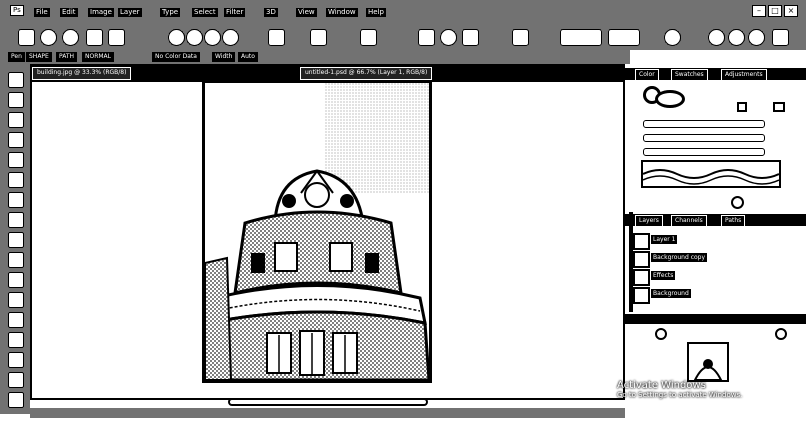 This screenshot has width=806, height=426. I want to click on color-slider-g, so click(704, 138).